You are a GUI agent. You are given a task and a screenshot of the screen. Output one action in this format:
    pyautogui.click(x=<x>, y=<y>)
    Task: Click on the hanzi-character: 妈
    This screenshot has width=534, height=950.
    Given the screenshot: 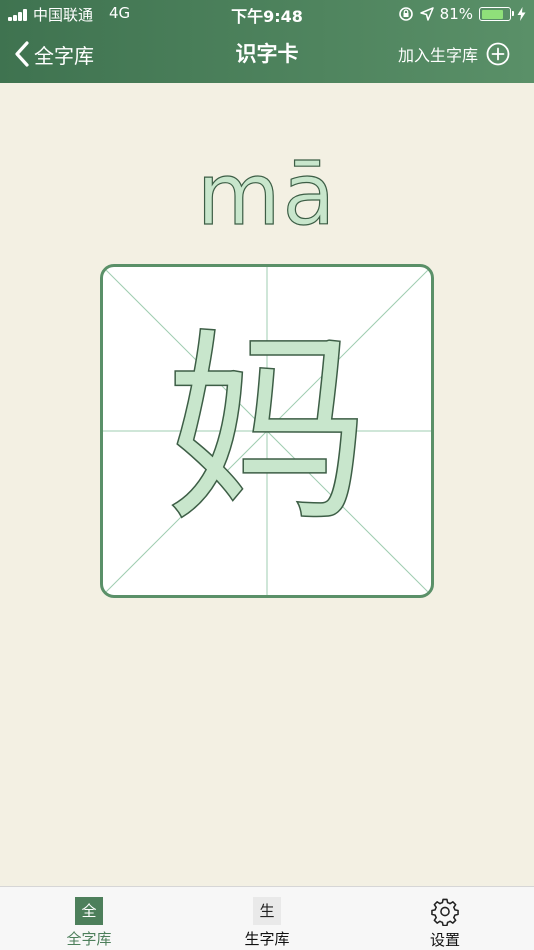 What is the action you would take?
    pyautogui.click(x=267, y=430)
    